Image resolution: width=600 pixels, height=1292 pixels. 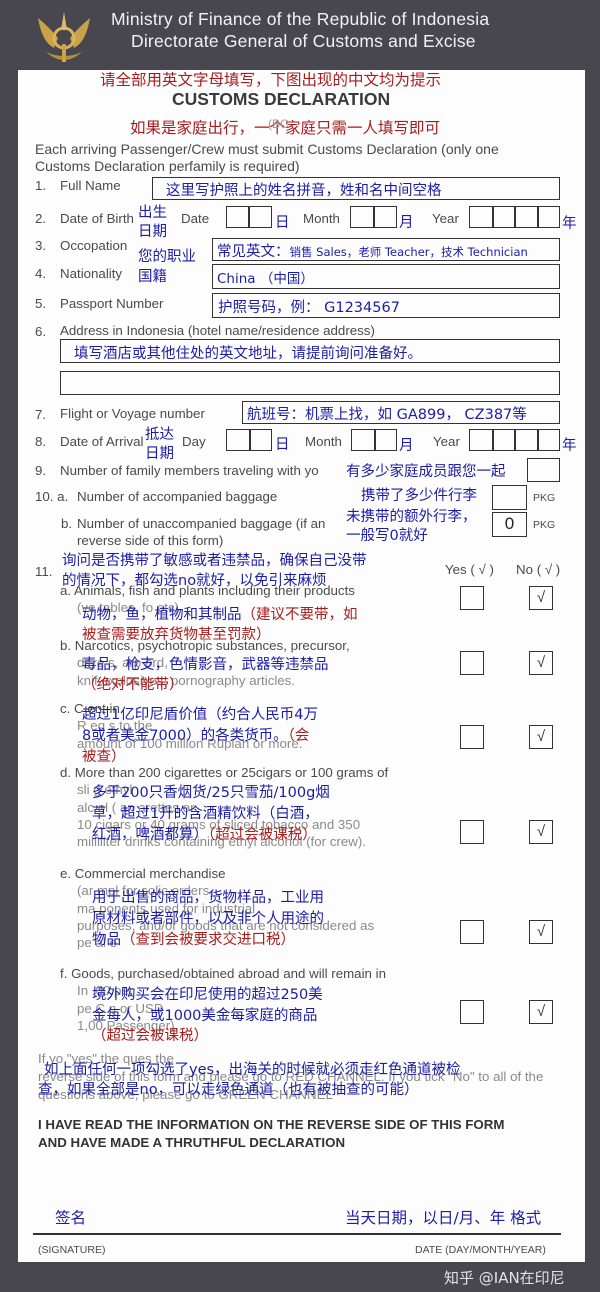 What do you see at coordinates (323, 441) in the screenshot?
I see `arrival-month-label: Month` at bounding box center [323, 441].